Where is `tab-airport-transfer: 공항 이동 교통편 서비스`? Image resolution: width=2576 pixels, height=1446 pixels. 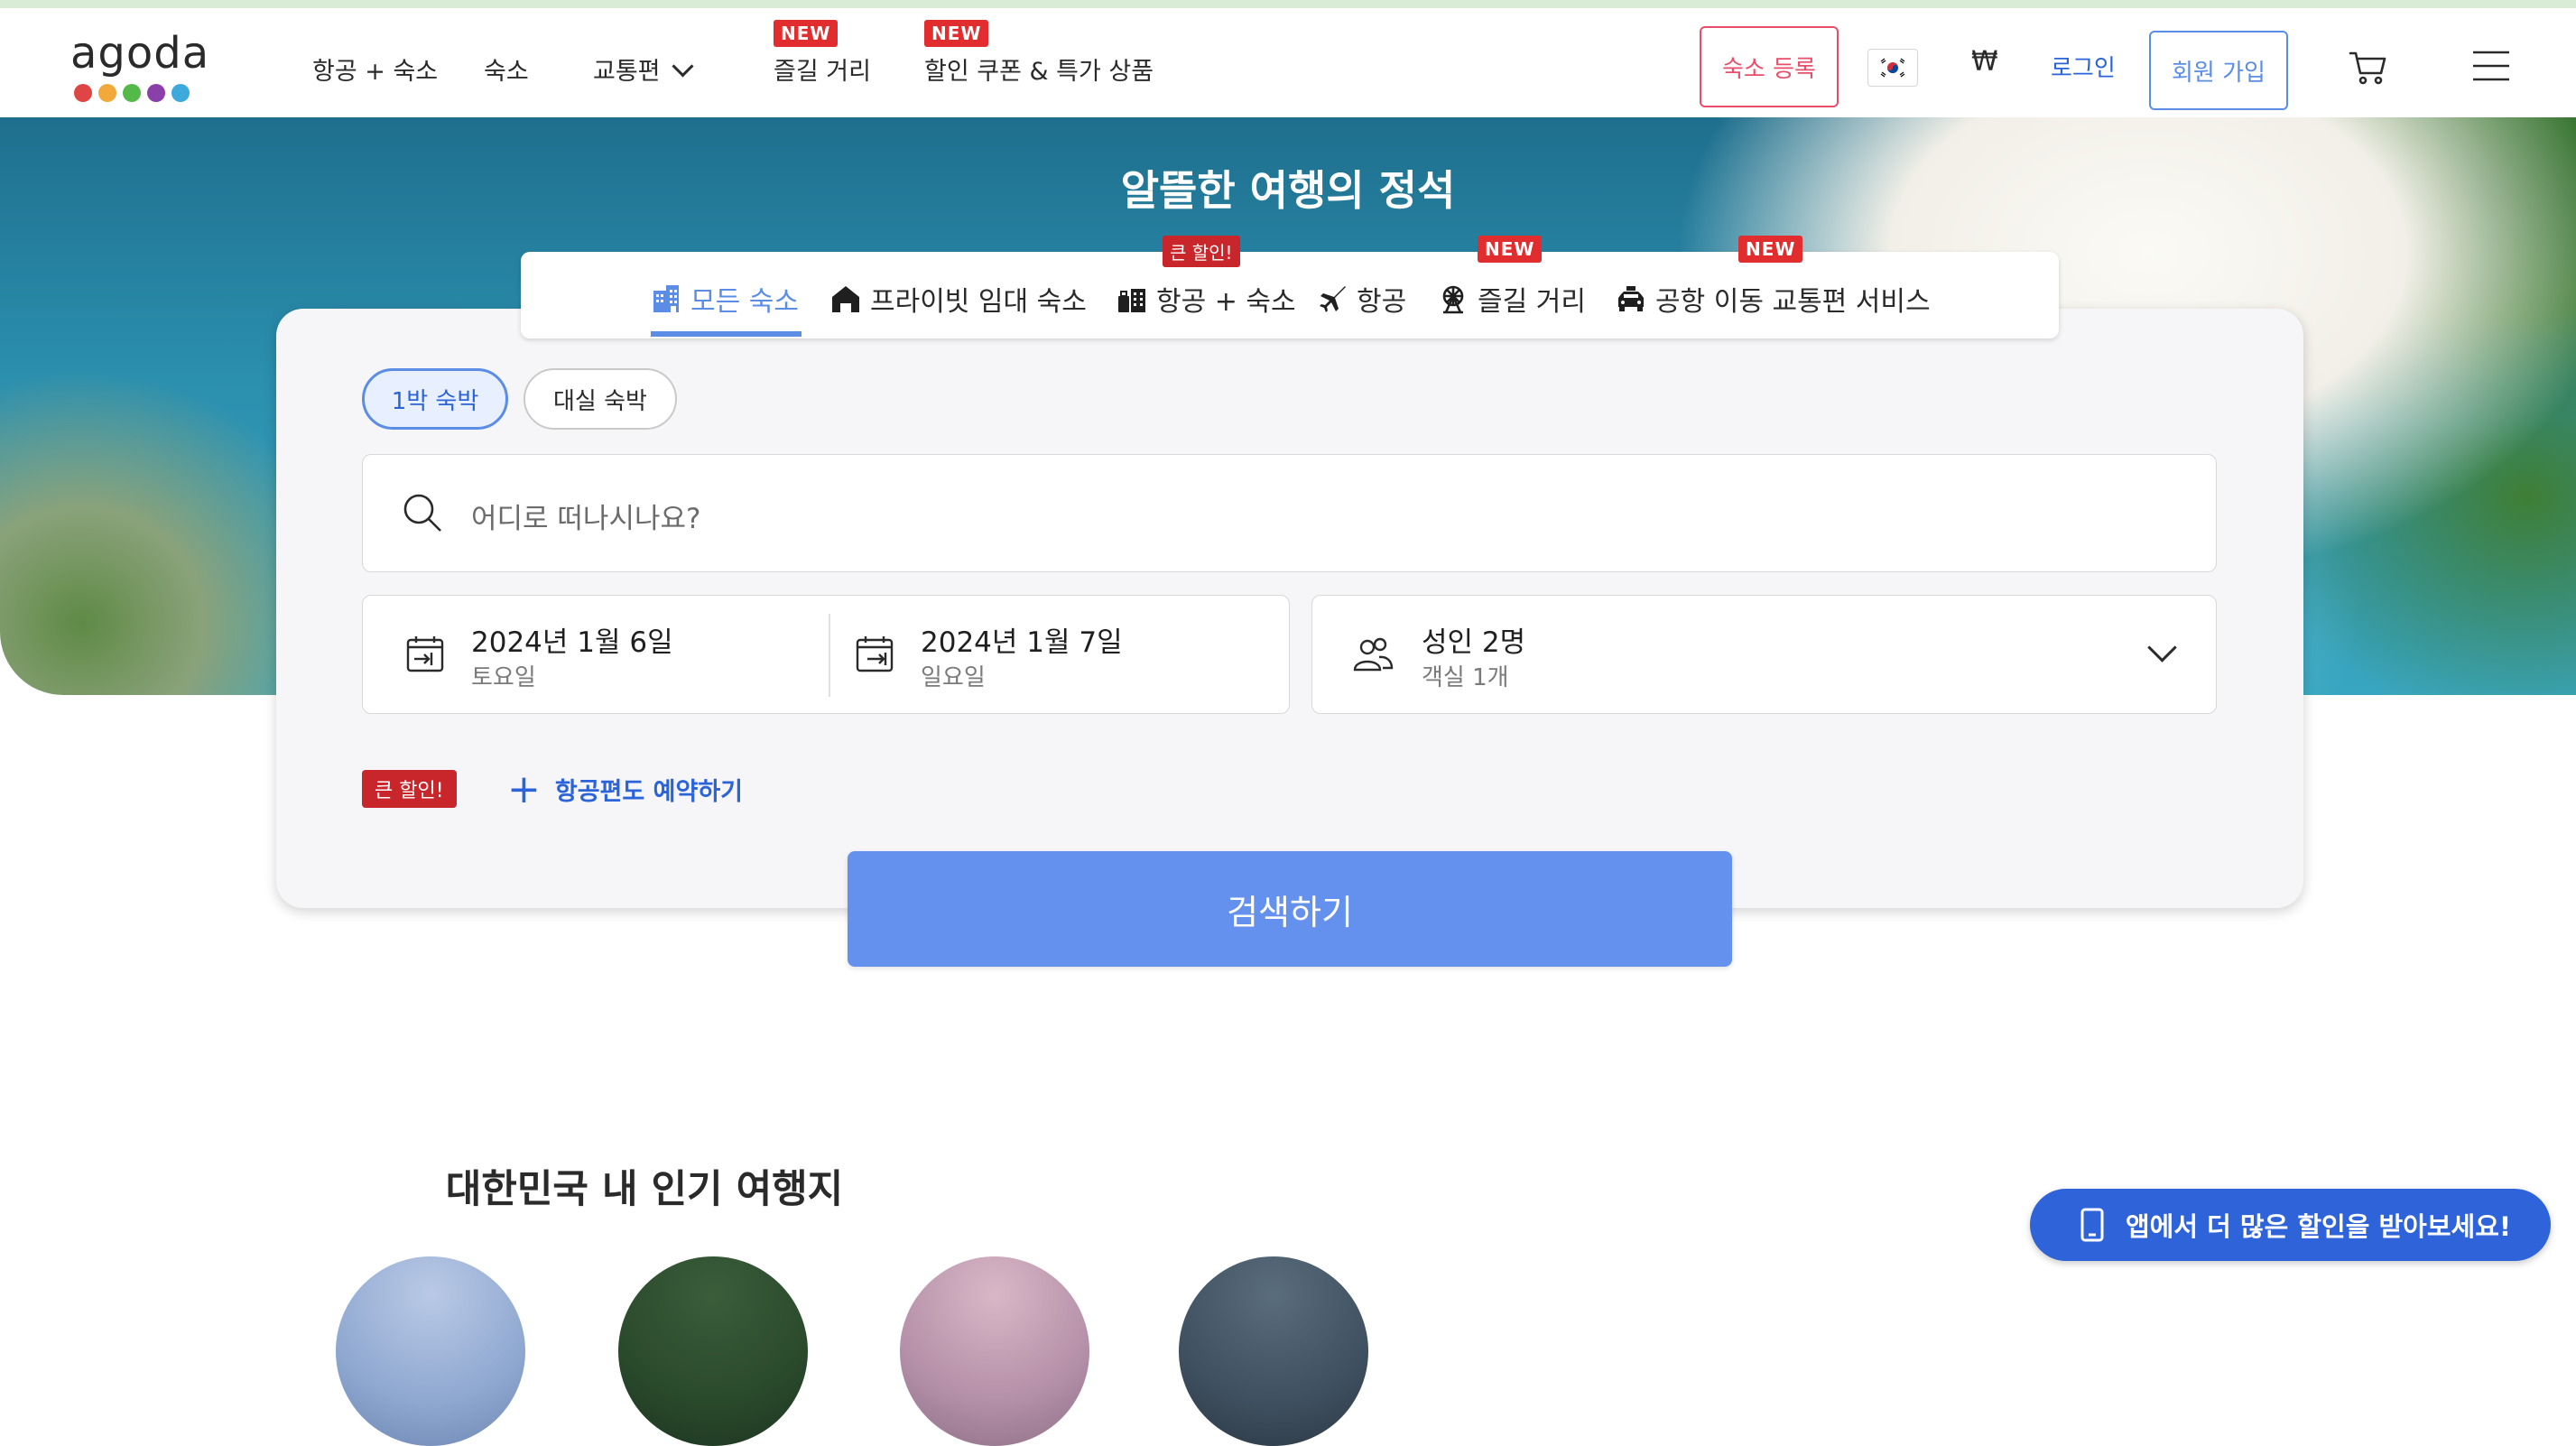 tab-airport-transfer: 공항 이동 교통편 서비스 is located at coordinates (1774, 299).